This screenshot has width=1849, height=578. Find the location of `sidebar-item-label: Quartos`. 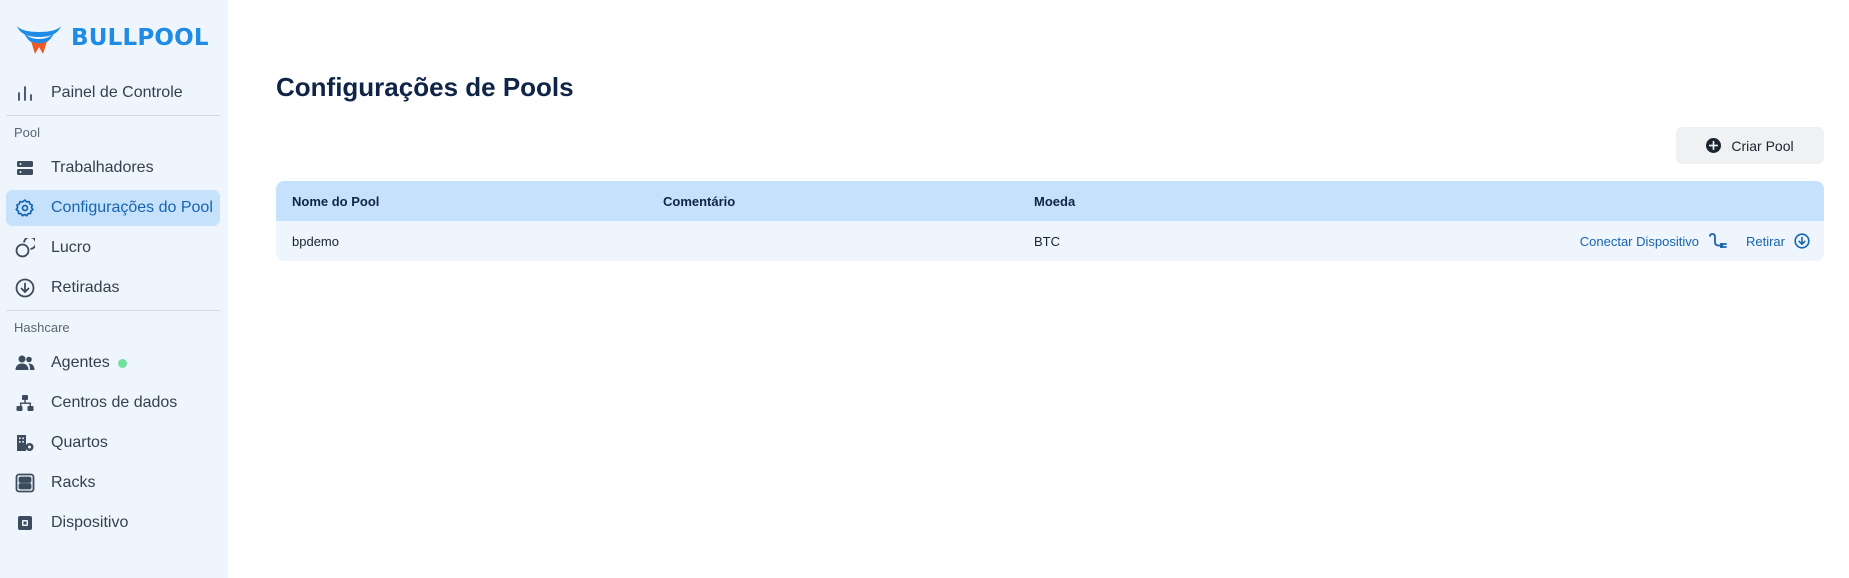

sidebar-item-label: Quartos is located at coordinates (79, 442).